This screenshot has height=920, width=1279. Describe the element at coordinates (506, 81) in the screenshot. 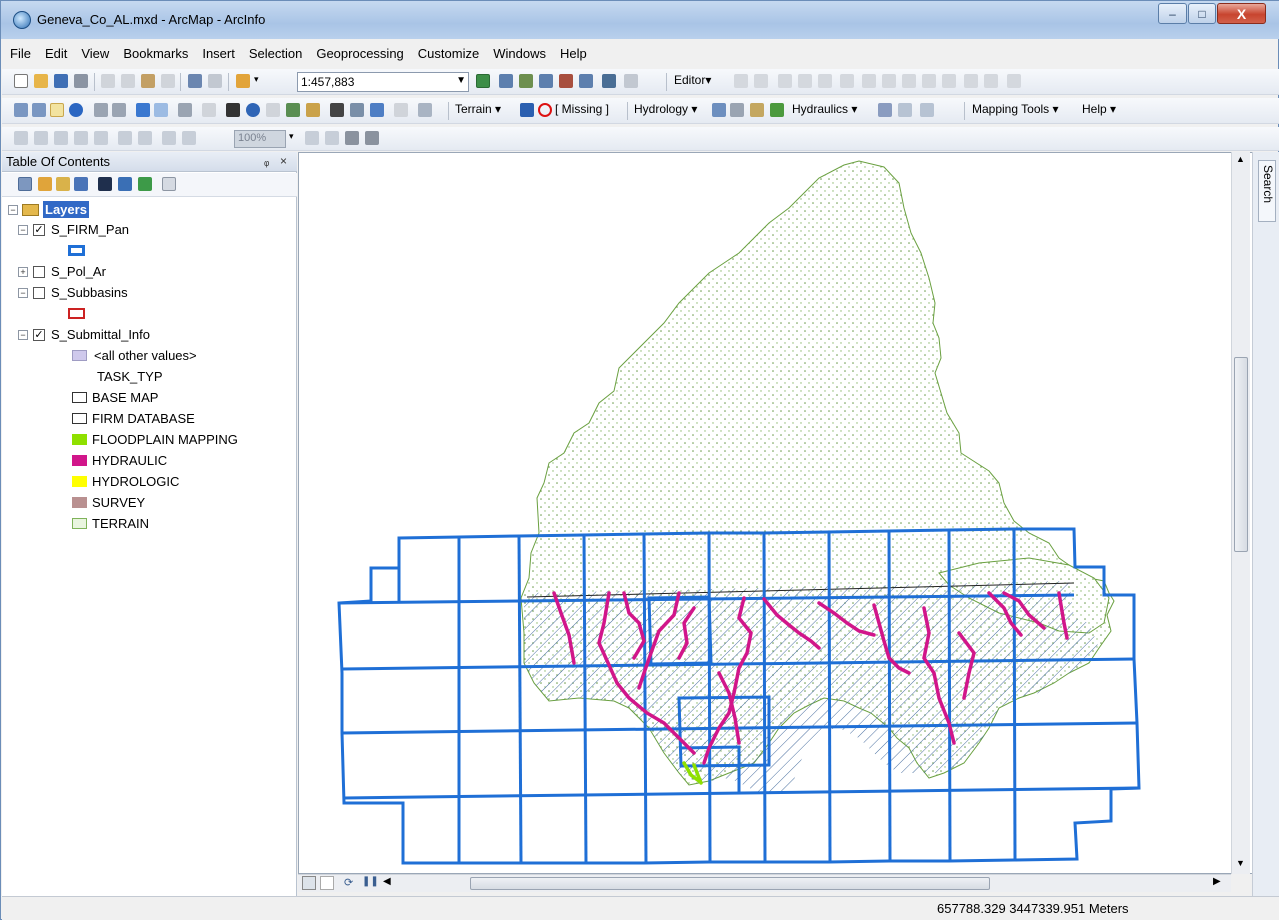

I see `table-of-contents-icon` at that location.